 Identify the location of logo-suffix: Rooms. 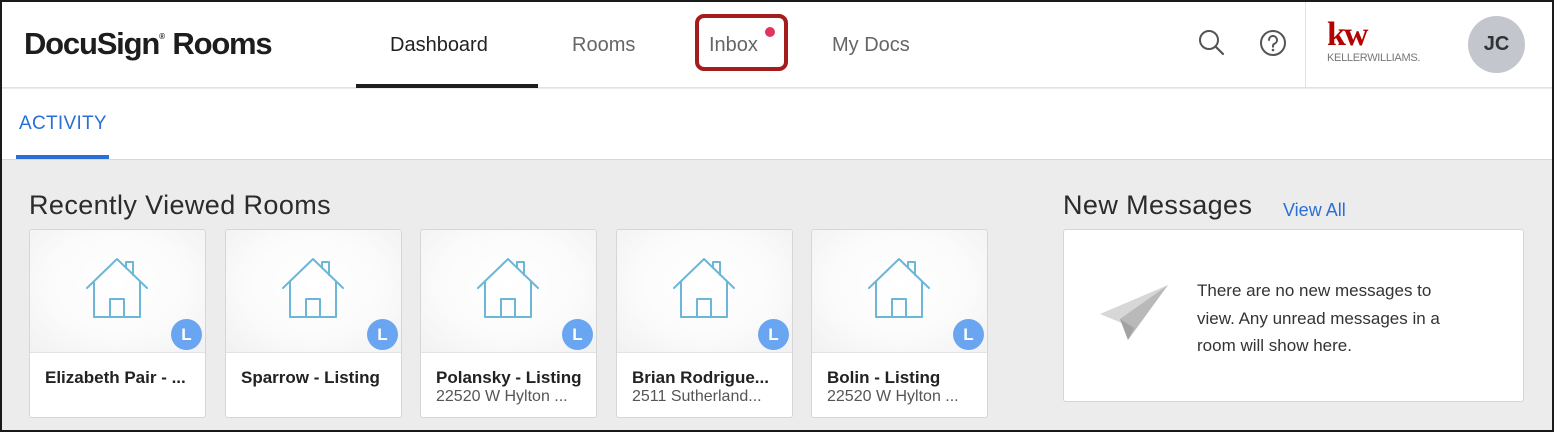
(222, 43).